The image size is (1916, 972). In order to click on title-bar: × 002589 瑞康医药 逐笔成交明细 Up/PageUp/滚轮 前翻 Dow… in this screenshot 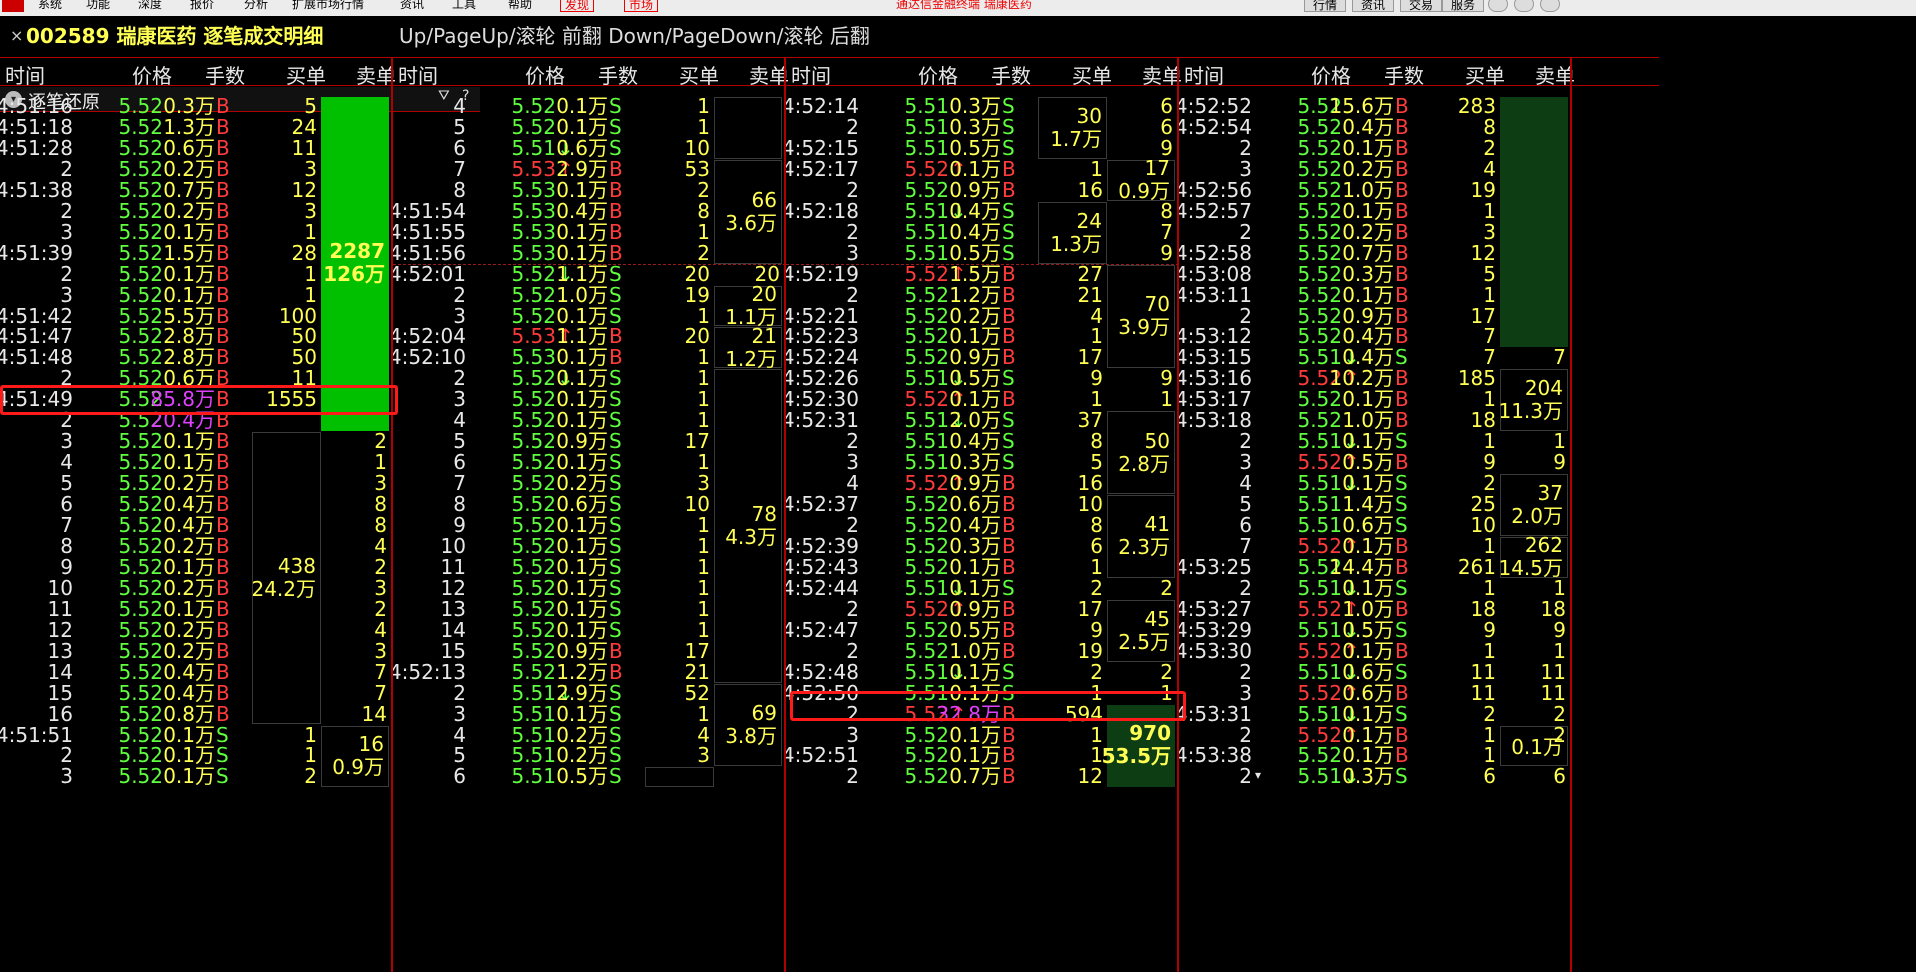, I will do `click(958, 36)`.